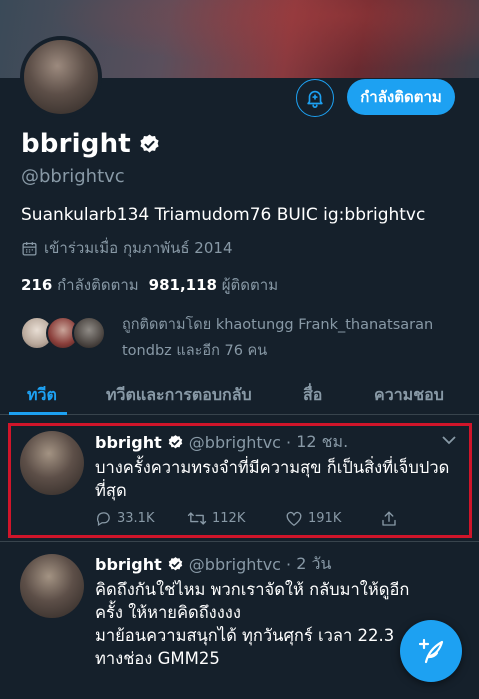  Describe the element at coordinates (389, 518) in the screenshot. I see `share-icon` at that location.